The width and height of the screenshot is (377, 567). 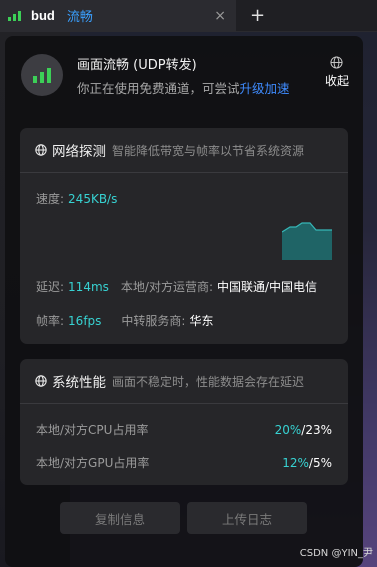 I want to click on gpu-label: 本地/对方GPU占用率, so click(x=93, y=463).